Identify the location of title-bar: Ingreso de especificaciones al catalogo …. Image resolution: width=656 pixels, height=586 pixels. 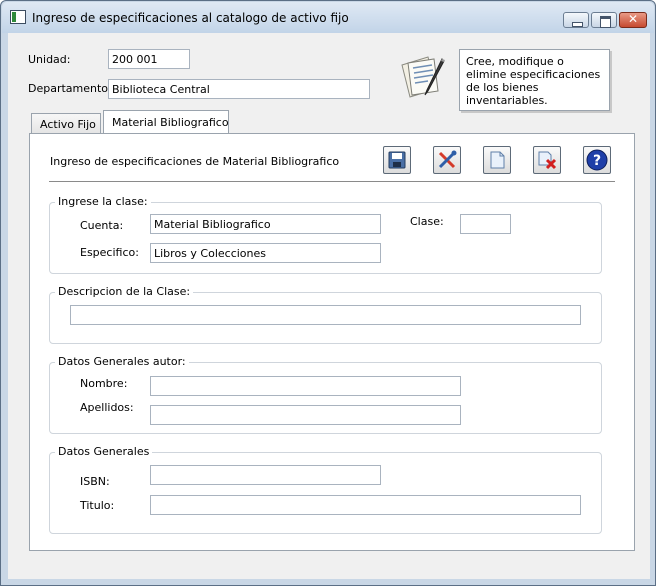
(328, 17).